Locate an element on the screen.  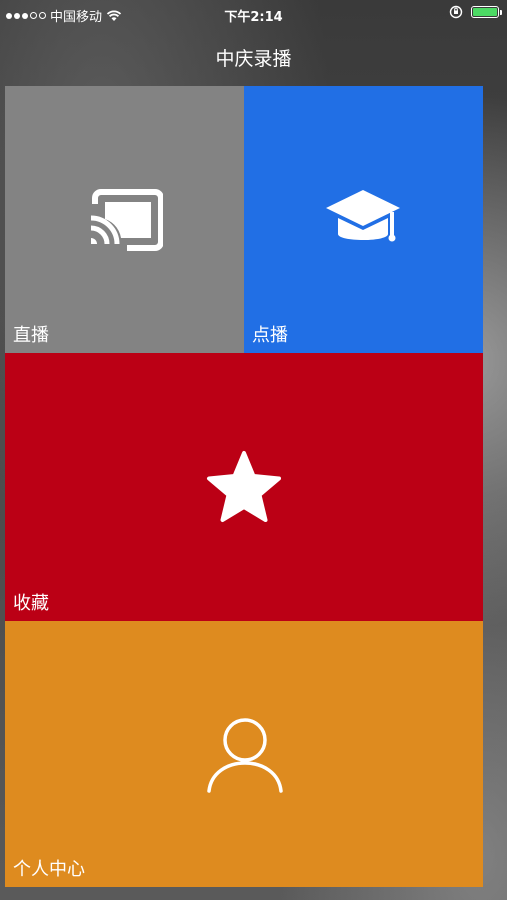
tile-label-vod: 点播 is located at coordinates (270, 335).